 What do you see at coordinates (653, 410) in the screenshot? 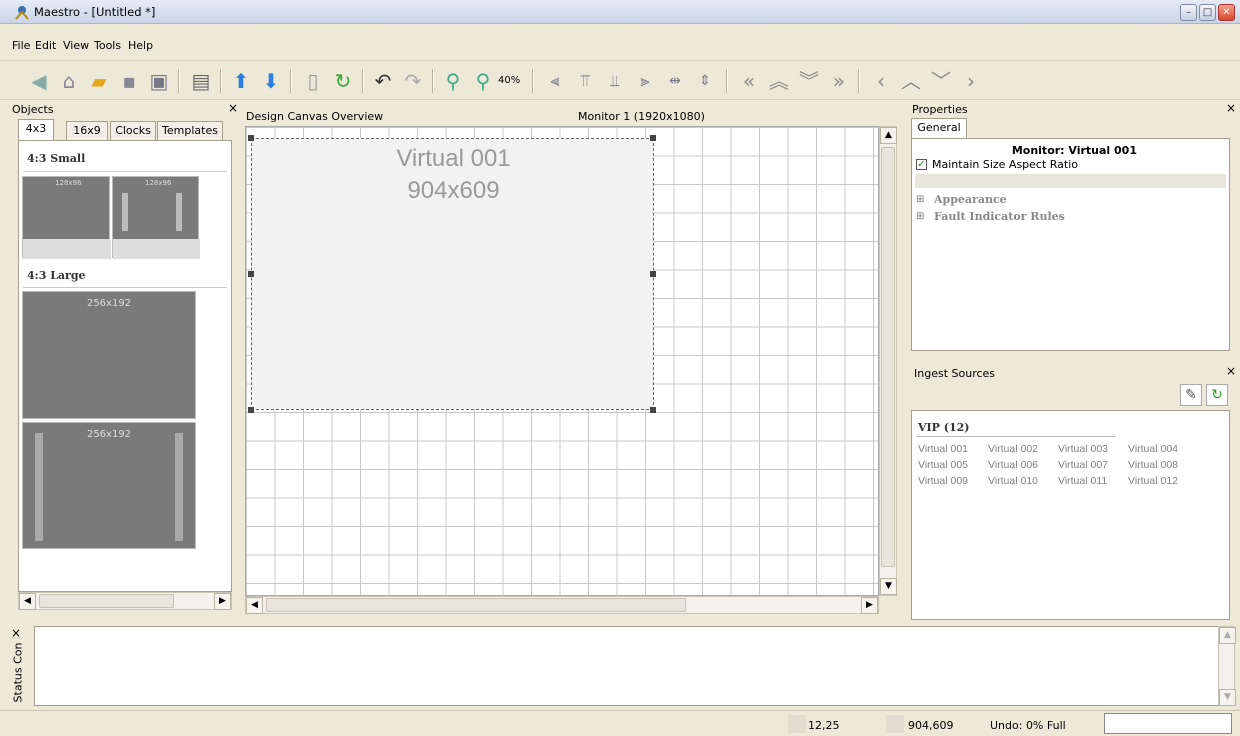
I see `resize-handle-se` at bounding box center [653, 410].